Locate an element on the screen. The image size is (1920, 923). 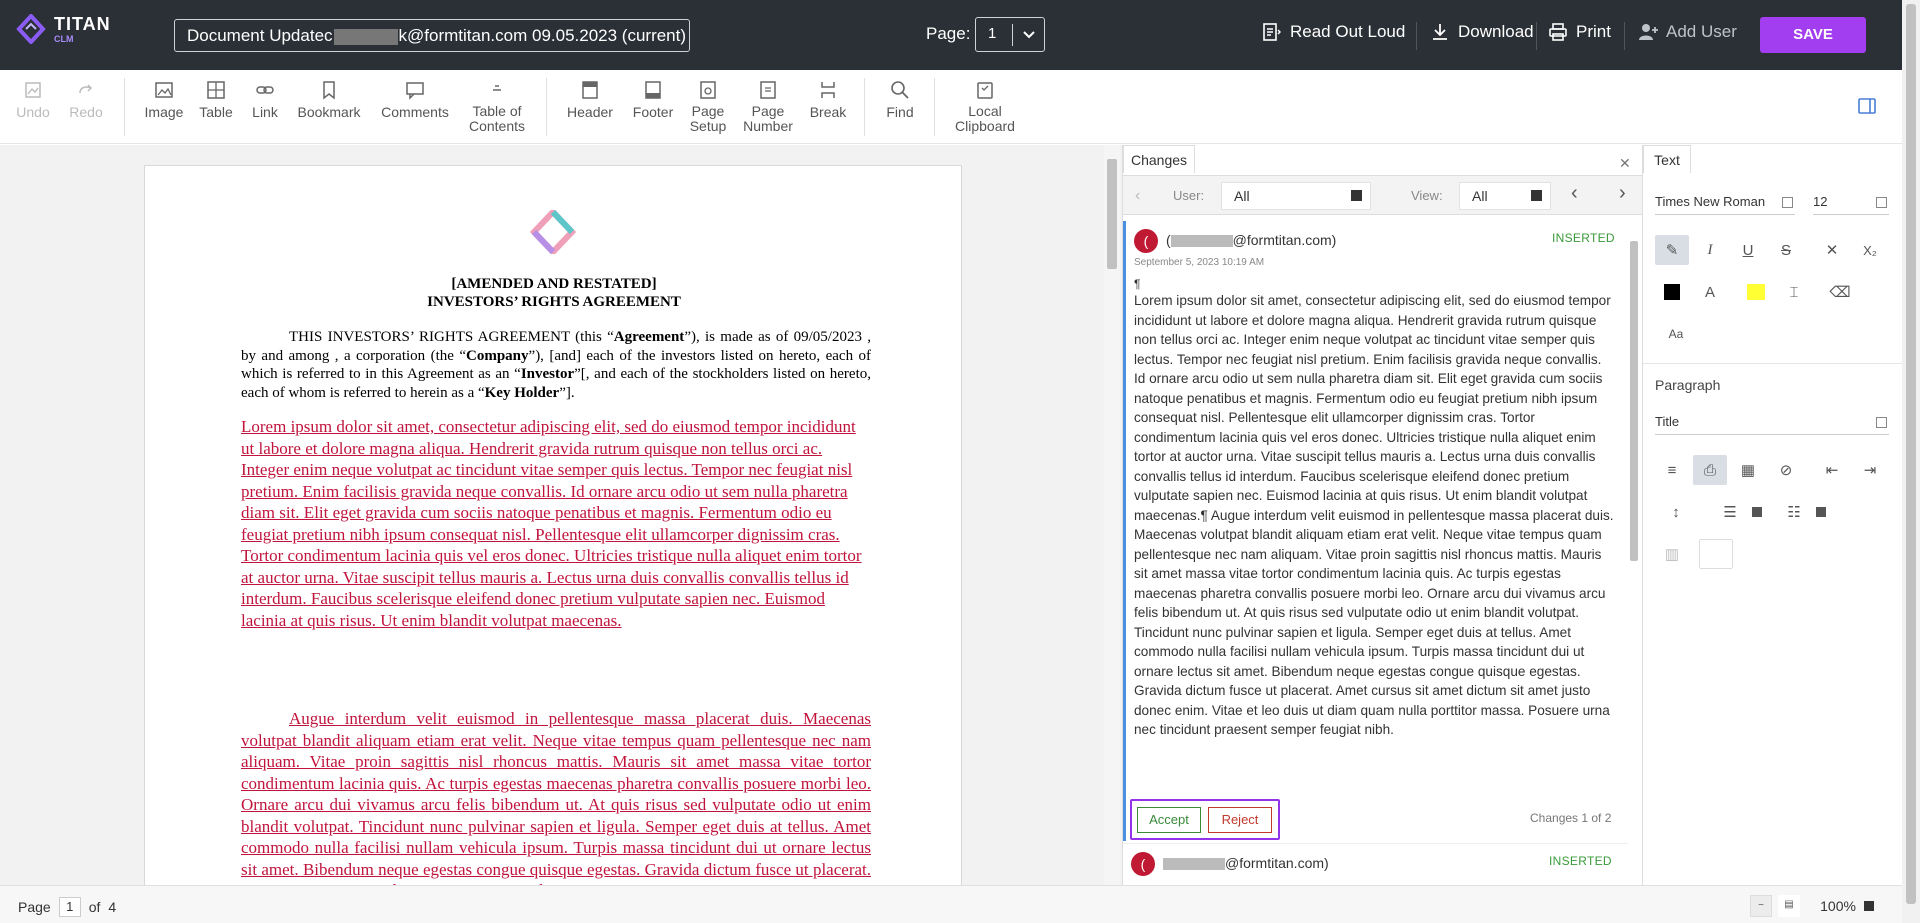
decrease-indent-button: ⇤ is located at coordinates (1832, 470).